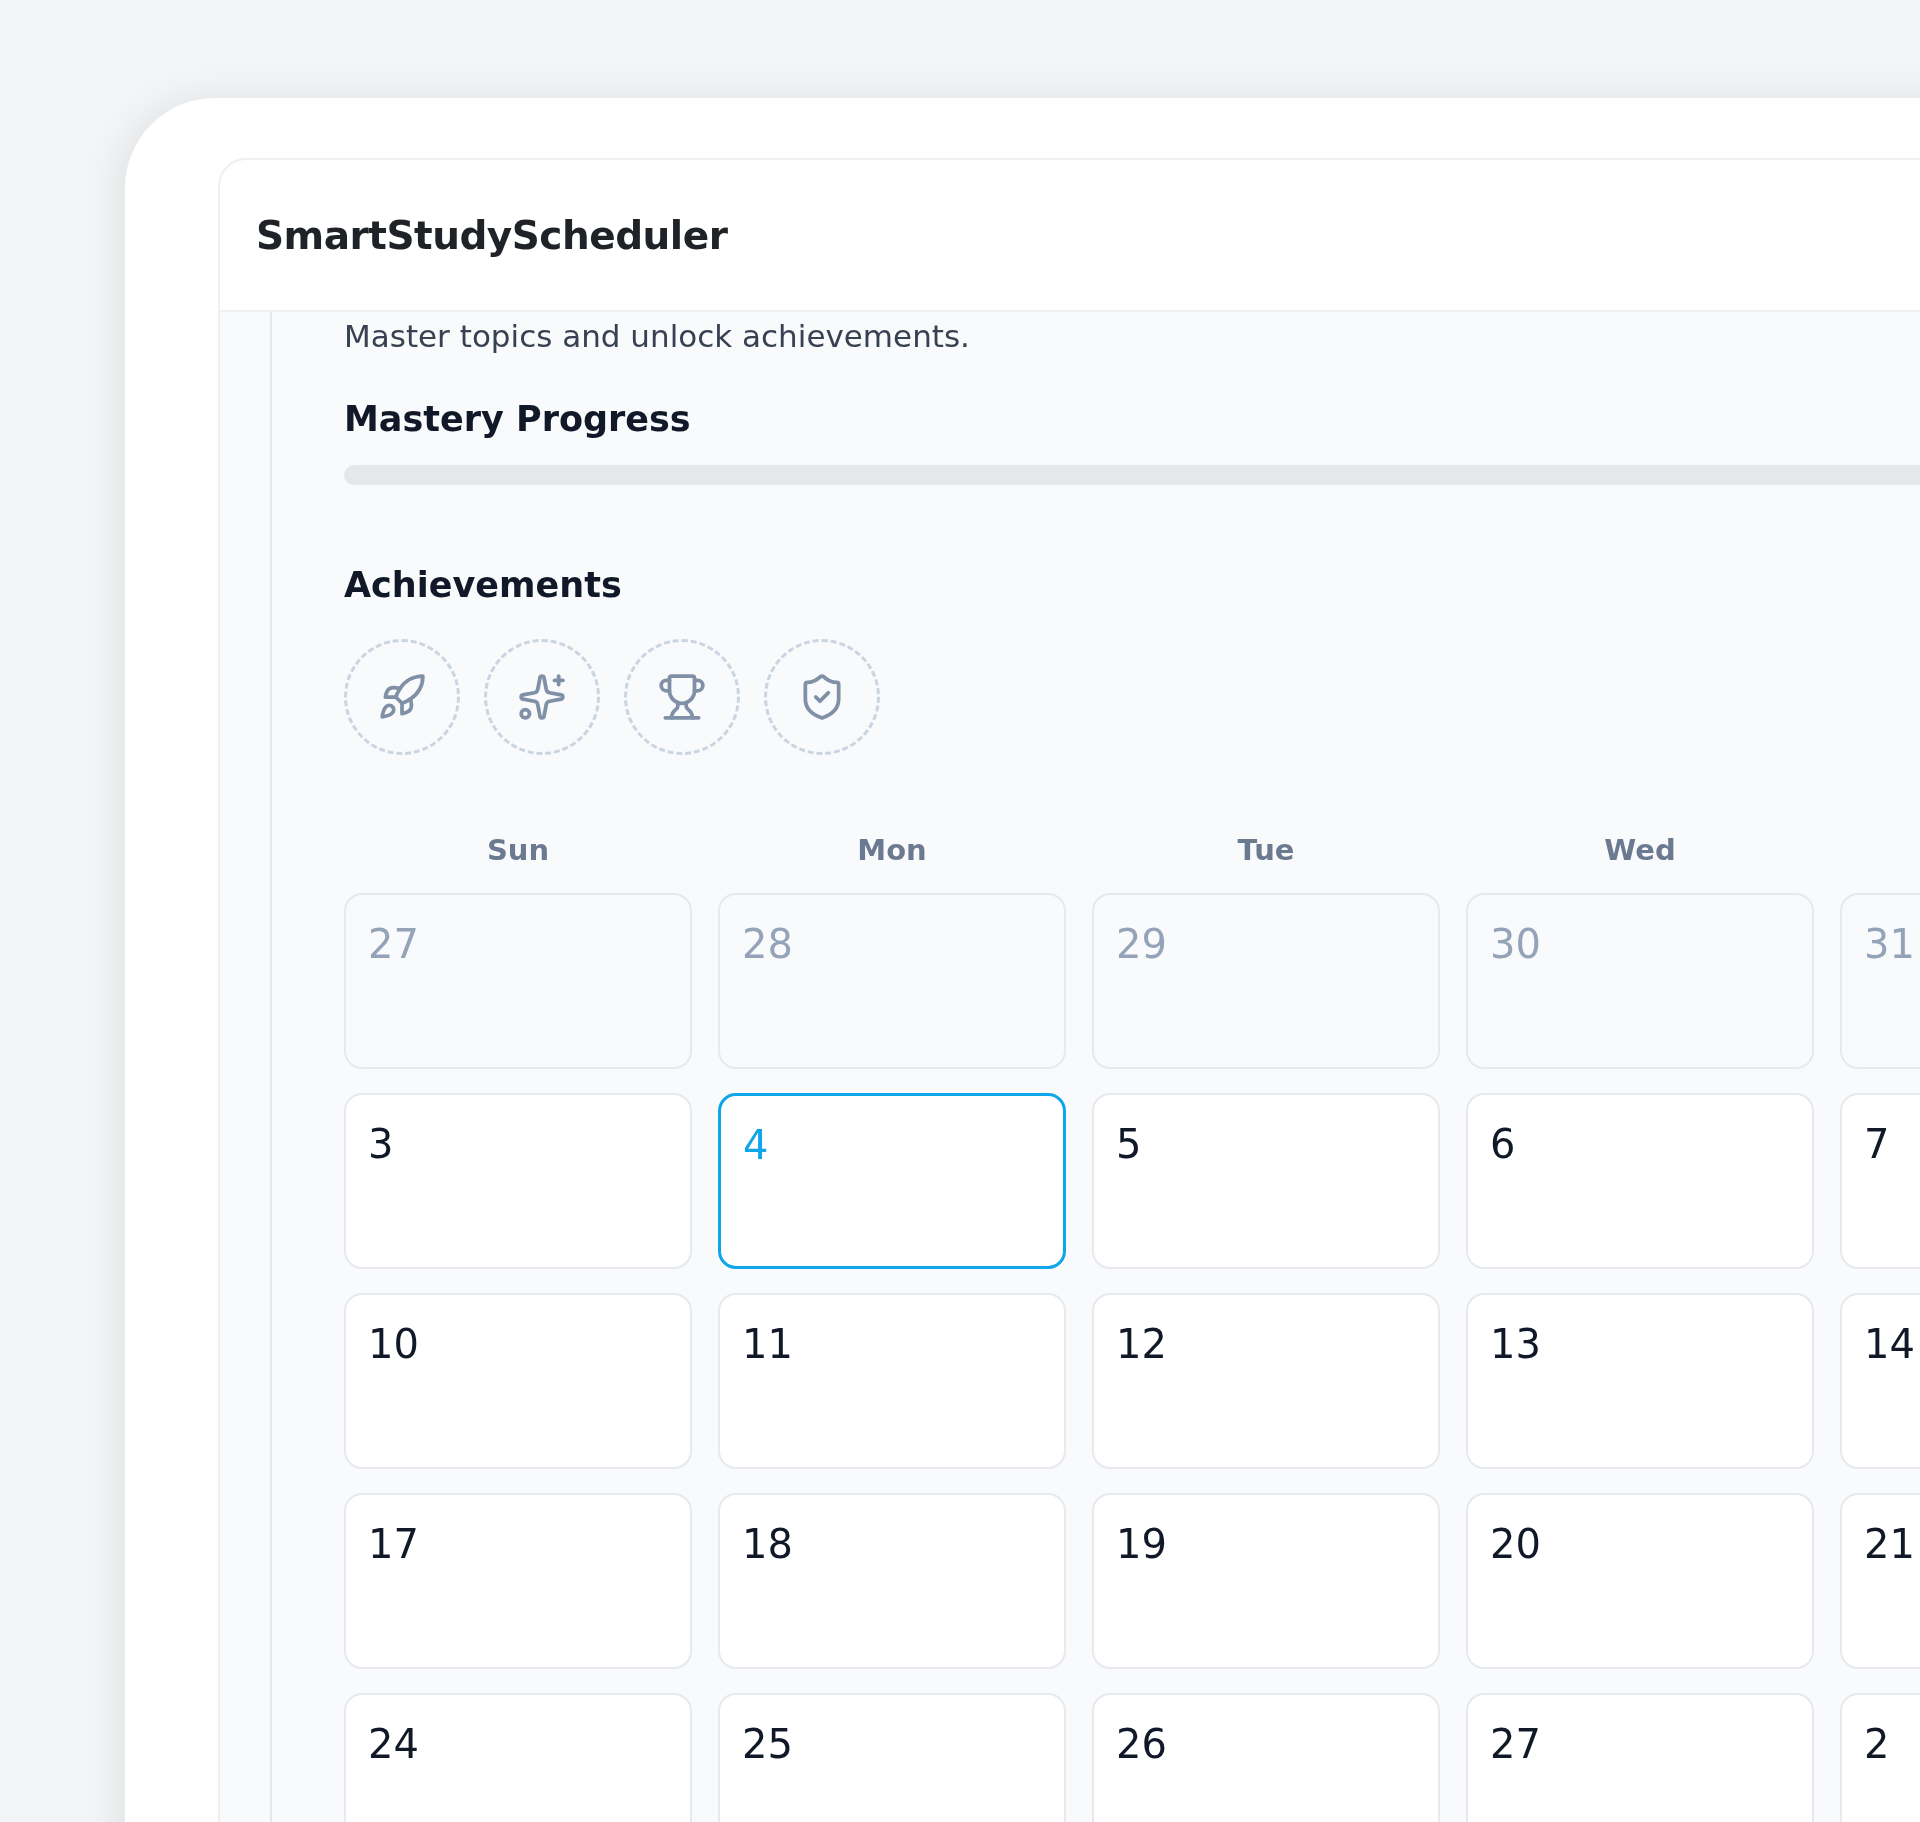 The height and width of the screenshot is (1822, 1920). Describe the element at coordinates (518, 1181) in the screenshot. I see `day-cell: 3` at that location.